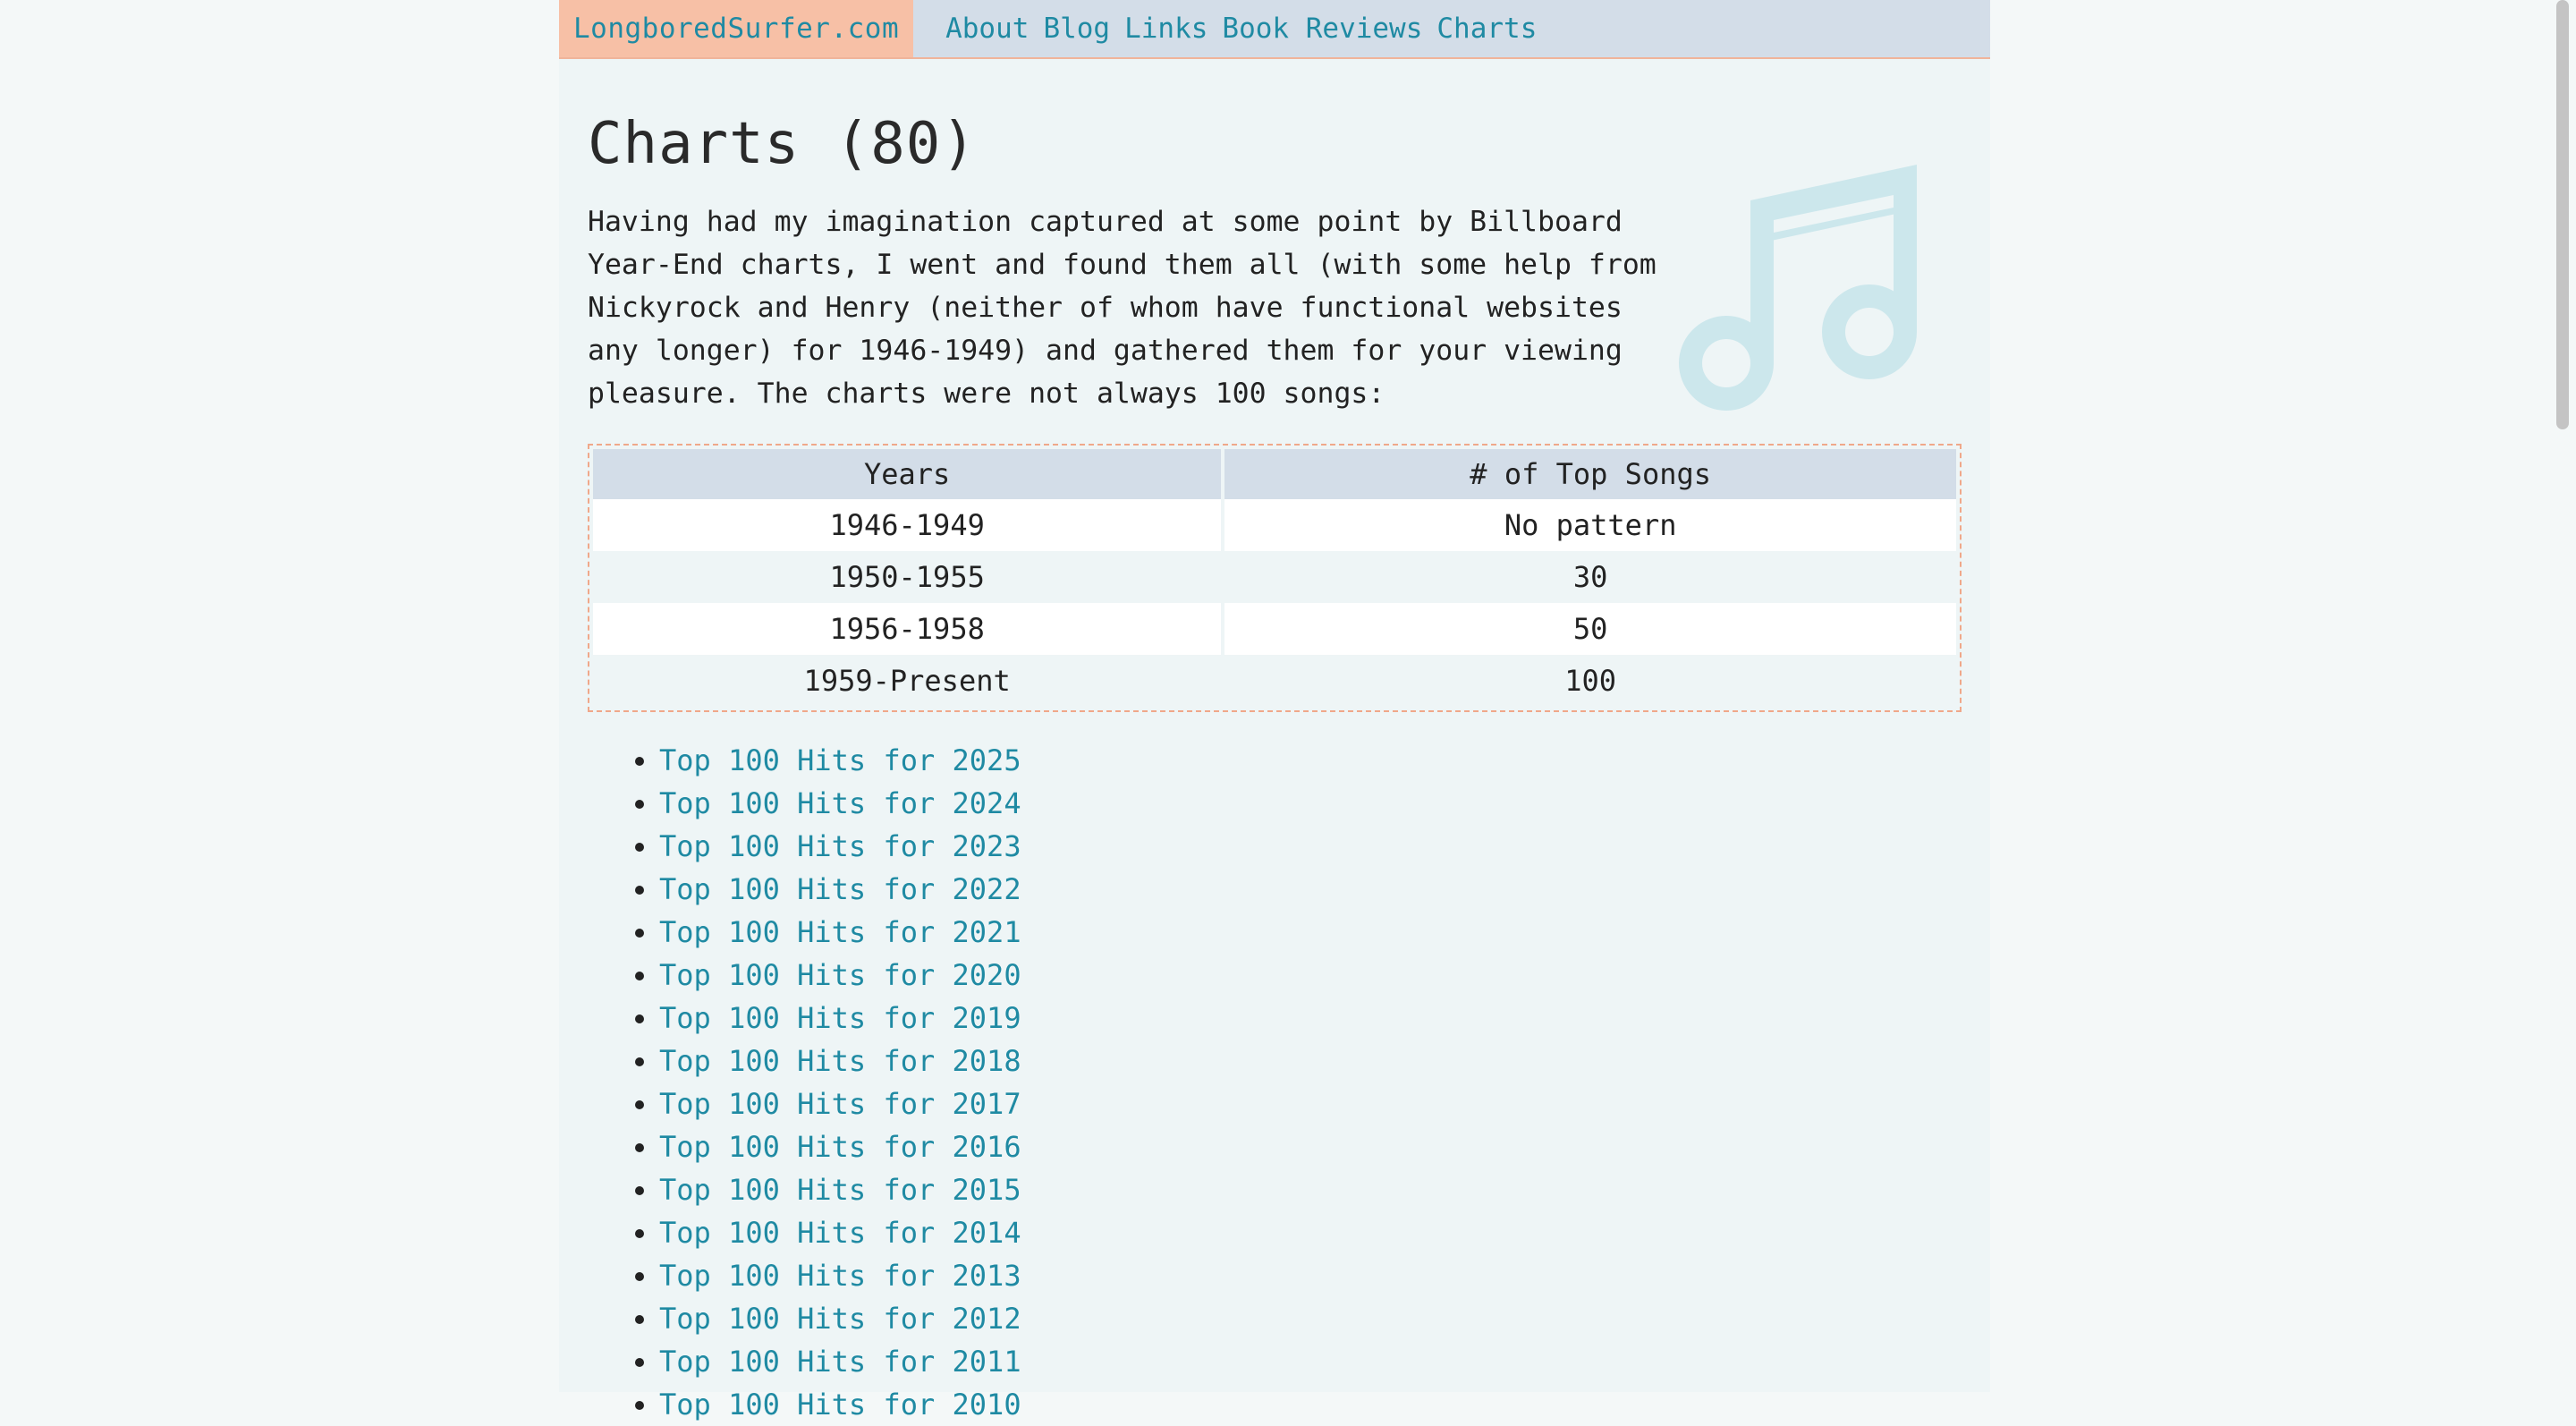  I want to click on list-item: Top 100 Hits for 2018, so click(1310, 1061).